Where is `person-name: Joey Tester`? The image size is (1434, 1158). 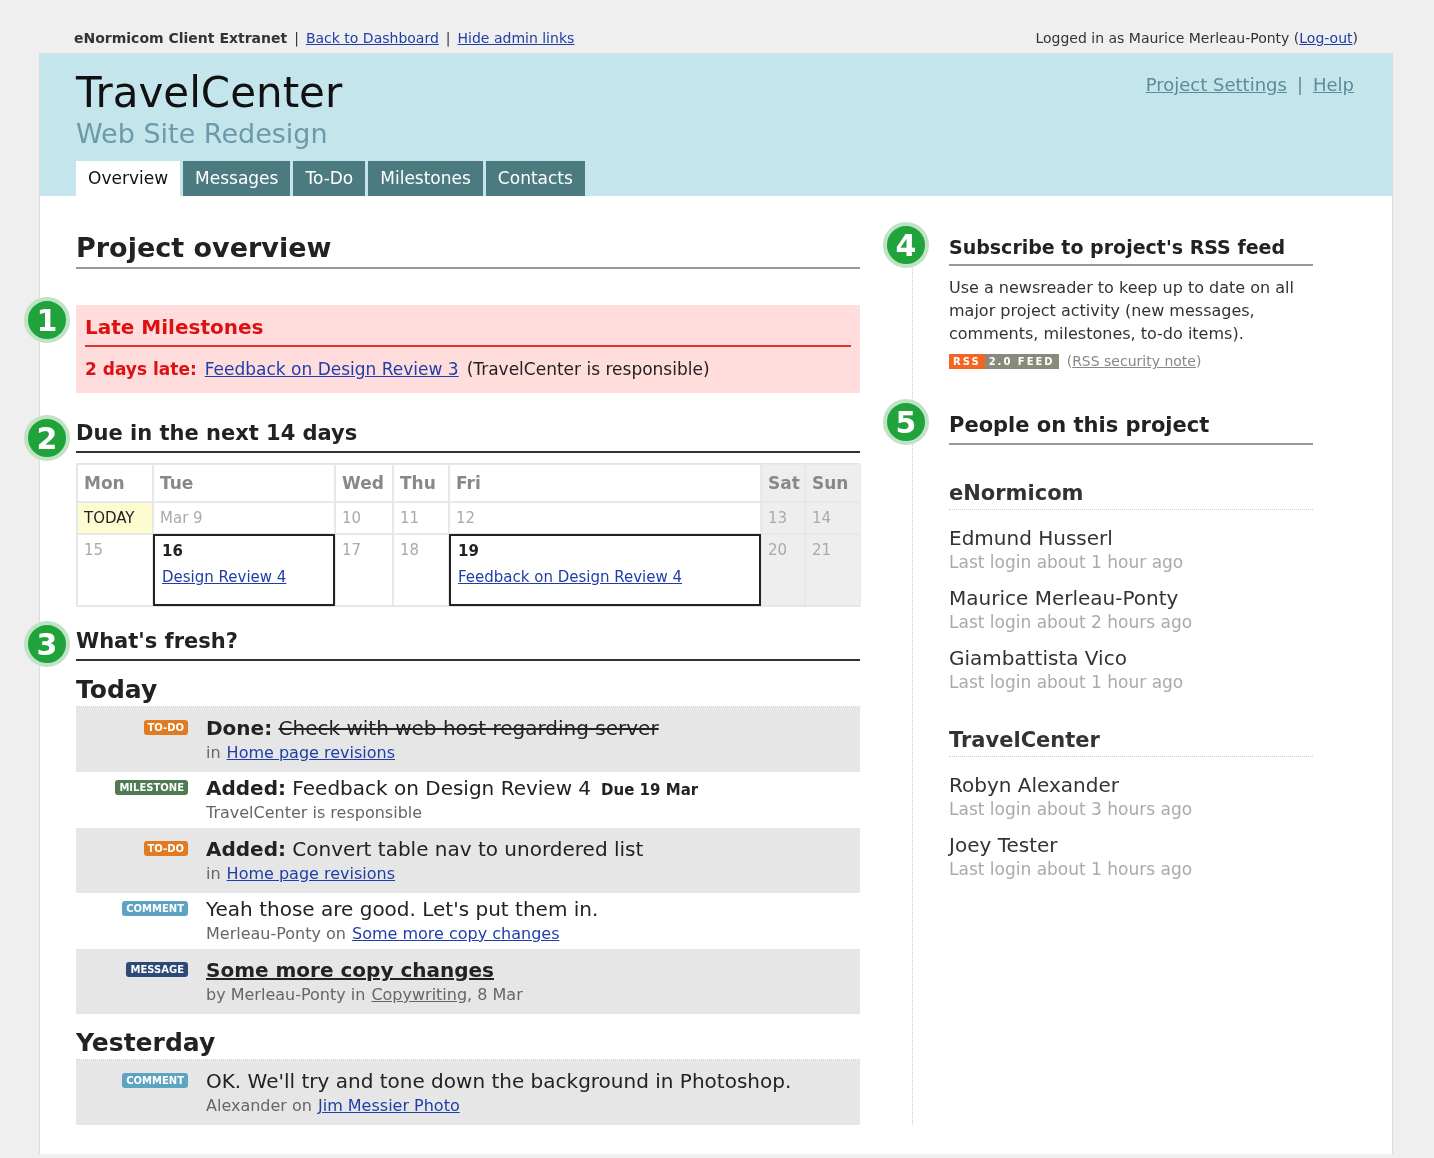
person-name: Joey Tester is located at coordinates (1004, 845).